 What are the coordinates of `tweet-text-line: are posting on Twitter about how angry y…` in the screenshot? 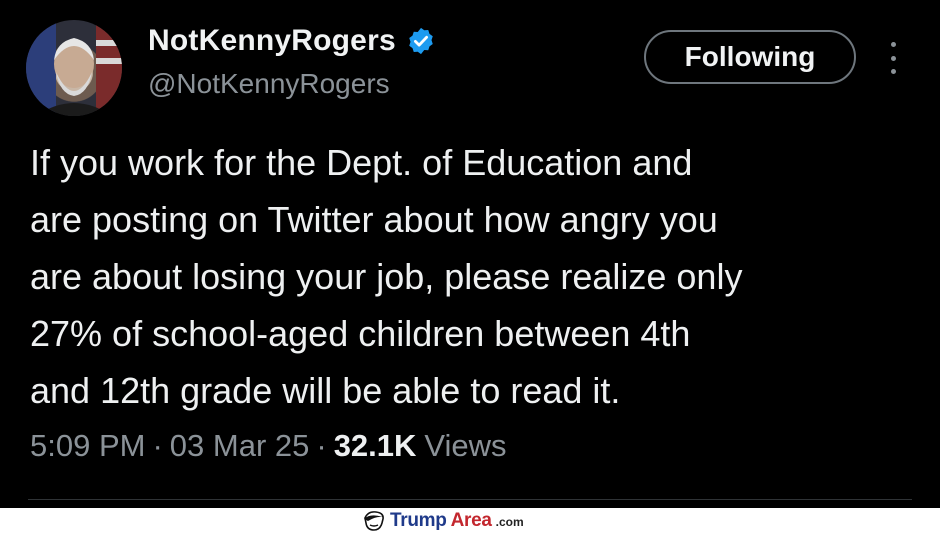 It's located at (374, 219).